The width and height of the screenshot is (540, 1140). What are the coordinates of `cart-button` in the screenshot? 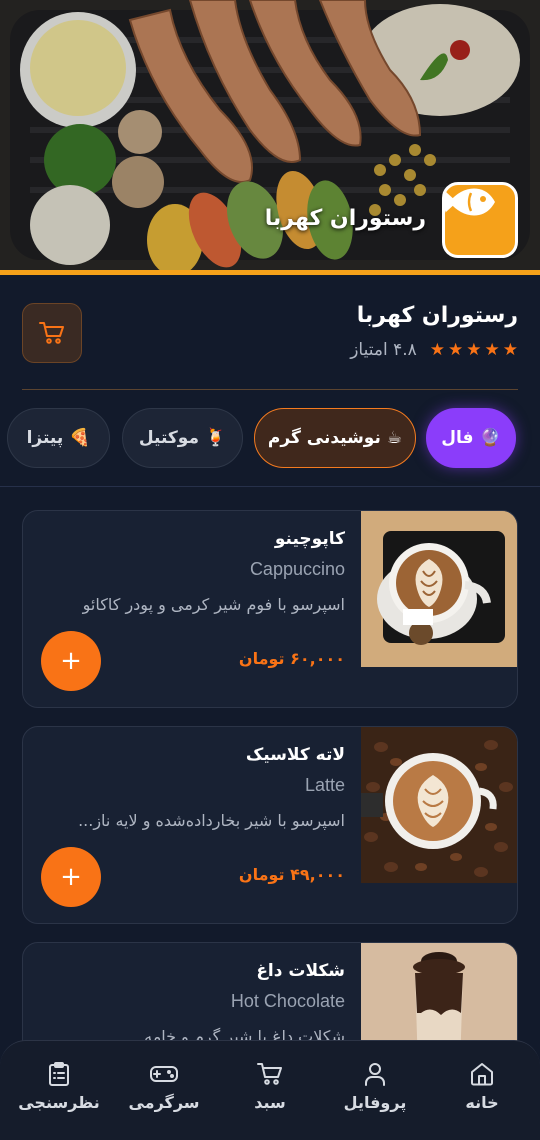 It's located at (52, 333).